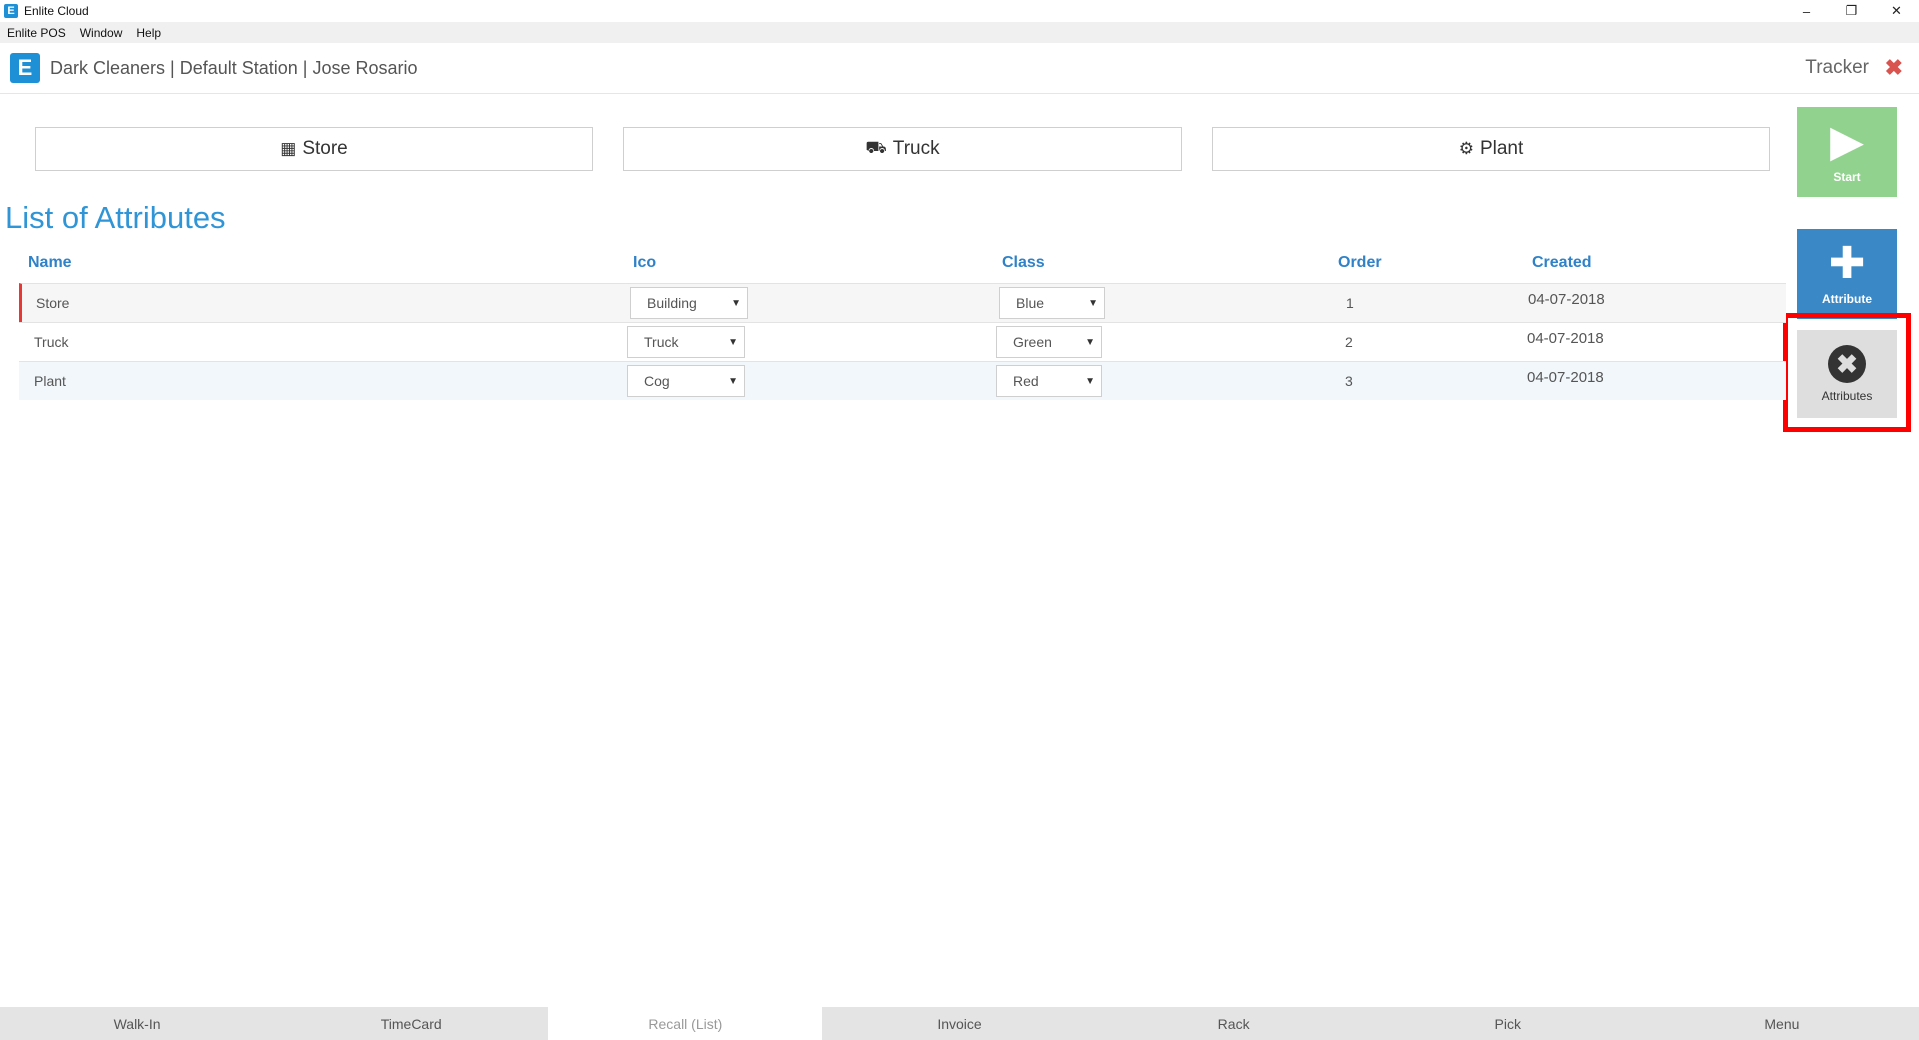  I want to click on start-button: ▶ Start, so click(1847, 152).